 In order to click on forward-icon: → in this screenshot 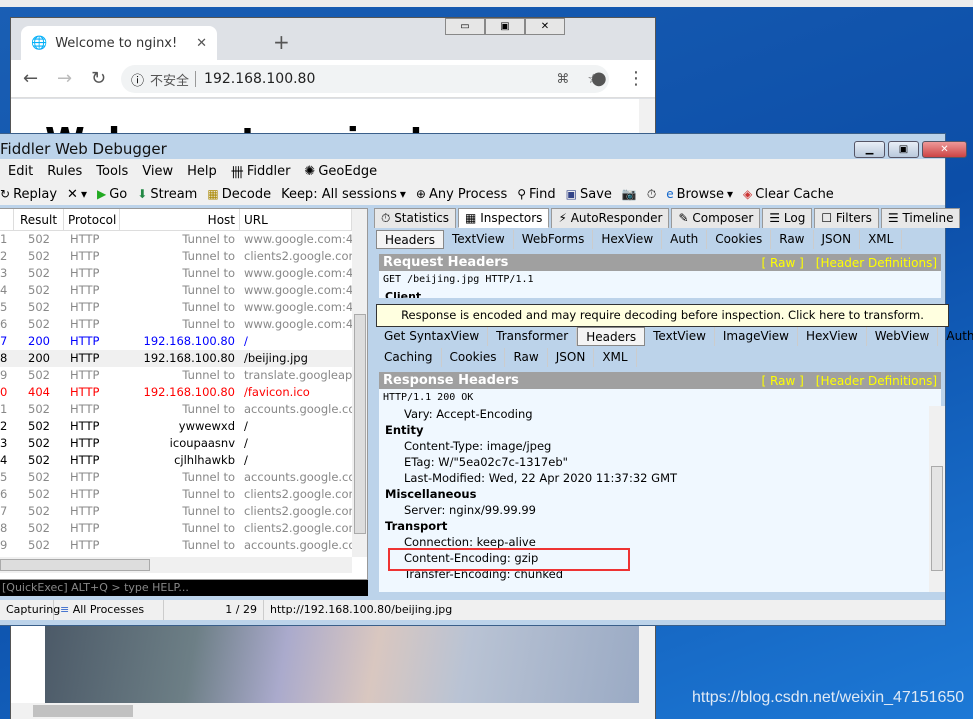, I will do `click(64, 78)`.